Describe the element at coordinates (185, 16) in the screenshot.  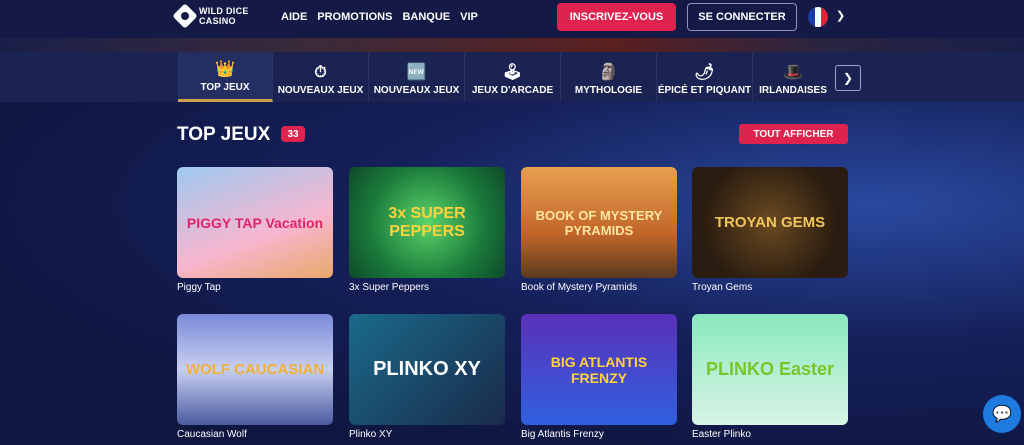
I see `dice-logo-icon` at that location.